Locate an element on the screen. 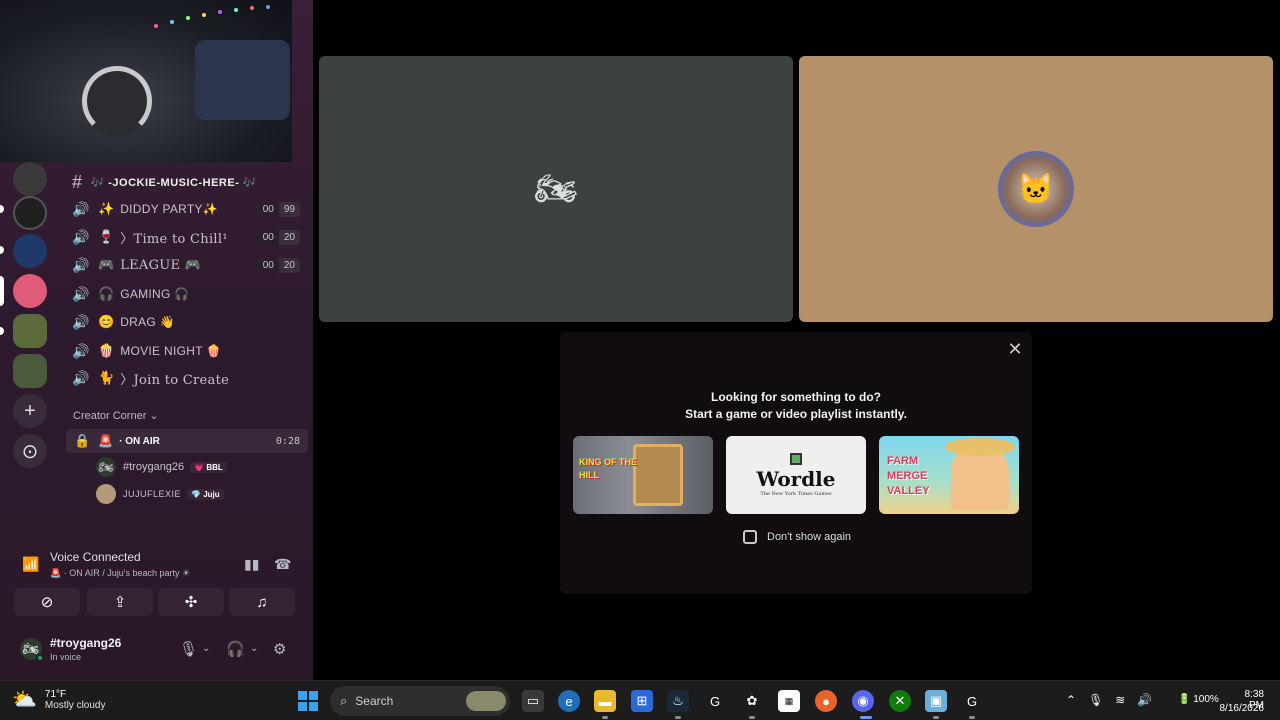 This screenshot has width=1280, height=720. count-b: 20 is located at coordinates (289, 237).